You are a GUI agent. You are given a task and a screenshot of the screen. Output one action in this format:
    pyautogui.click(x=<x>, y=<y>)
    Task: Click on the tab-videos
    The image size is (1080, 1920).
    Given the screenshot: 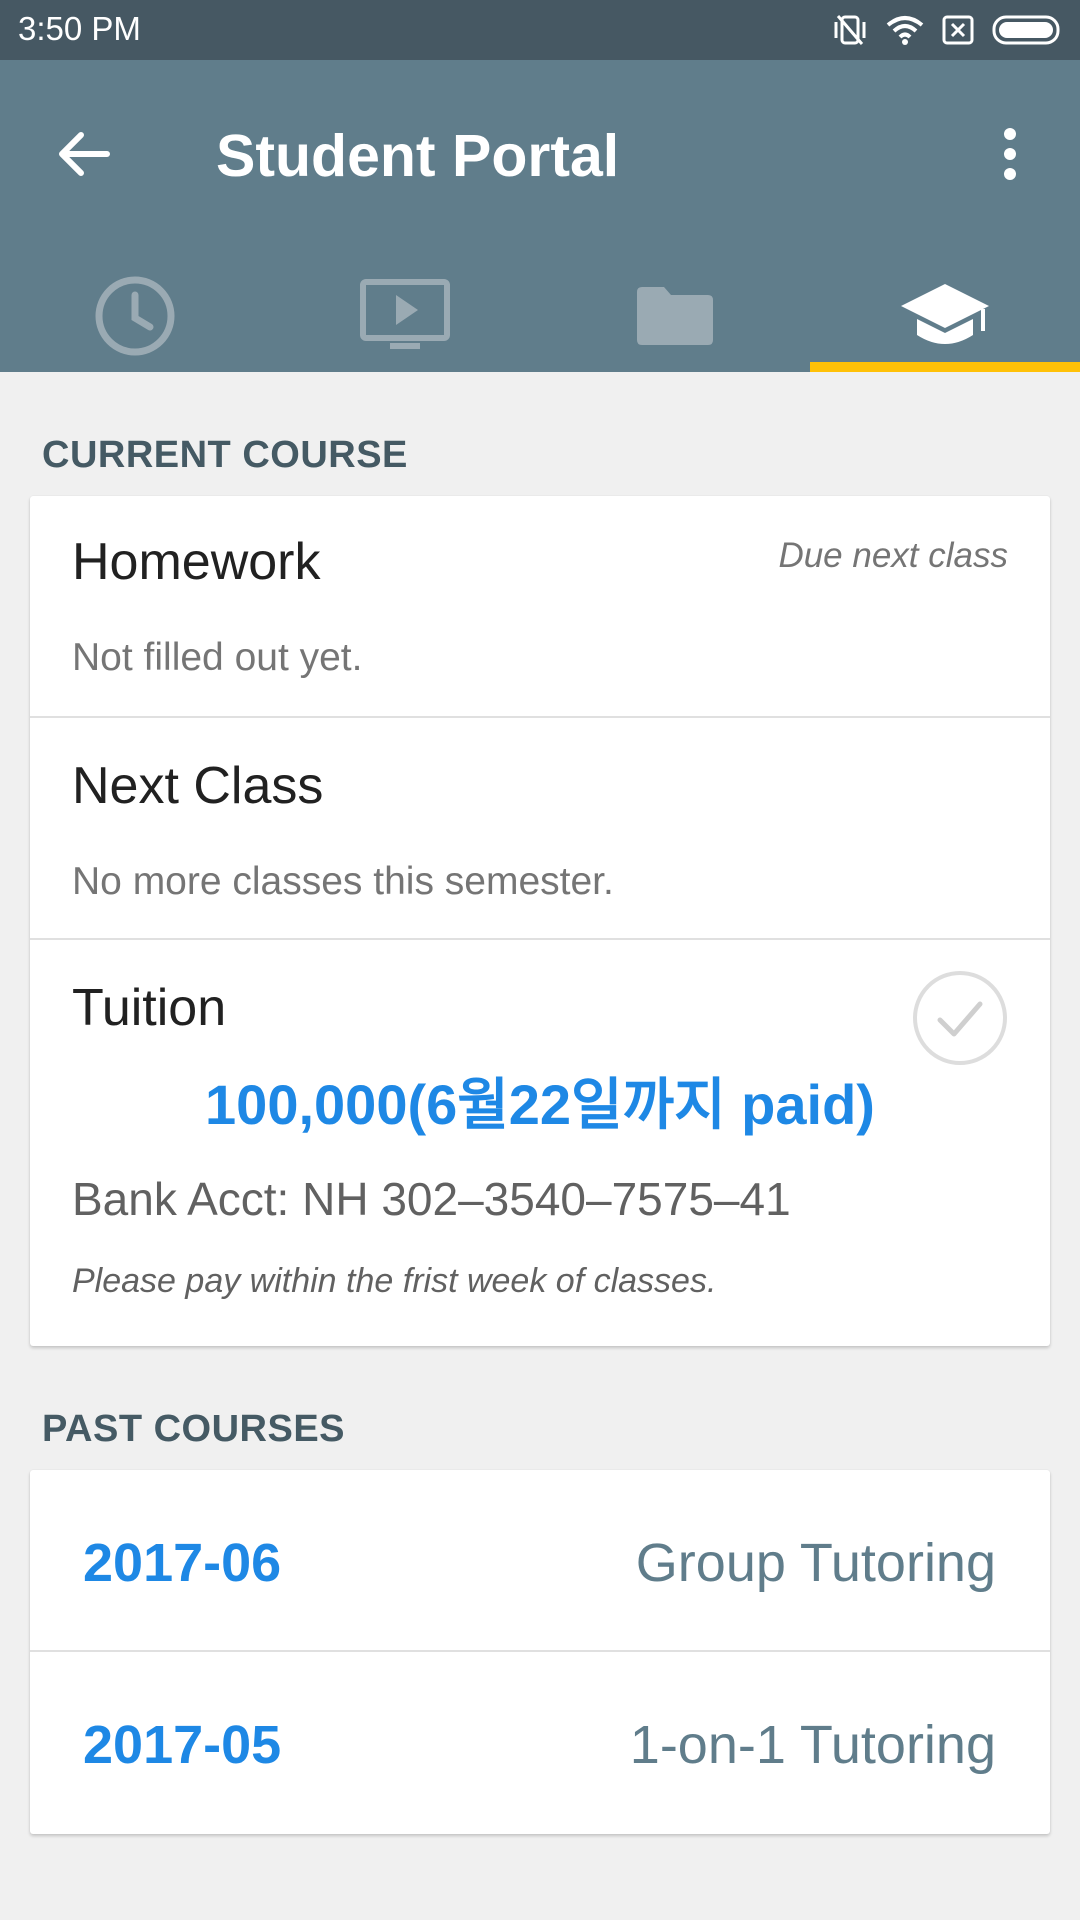 What is the action you would take?
    pyautogui.click(x=405, y=316)
    